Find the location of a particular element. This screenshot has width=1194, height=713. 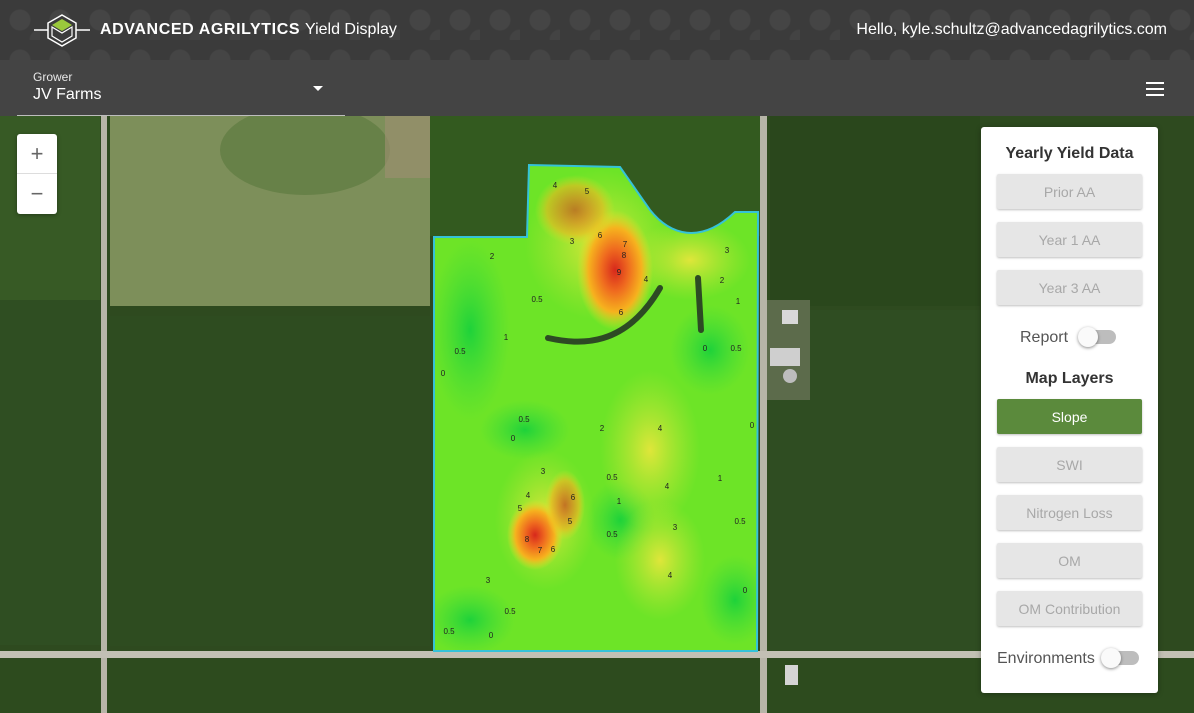

yearly-yield-heading: Yearly Yield Data is located at coordinates (1069, 153).